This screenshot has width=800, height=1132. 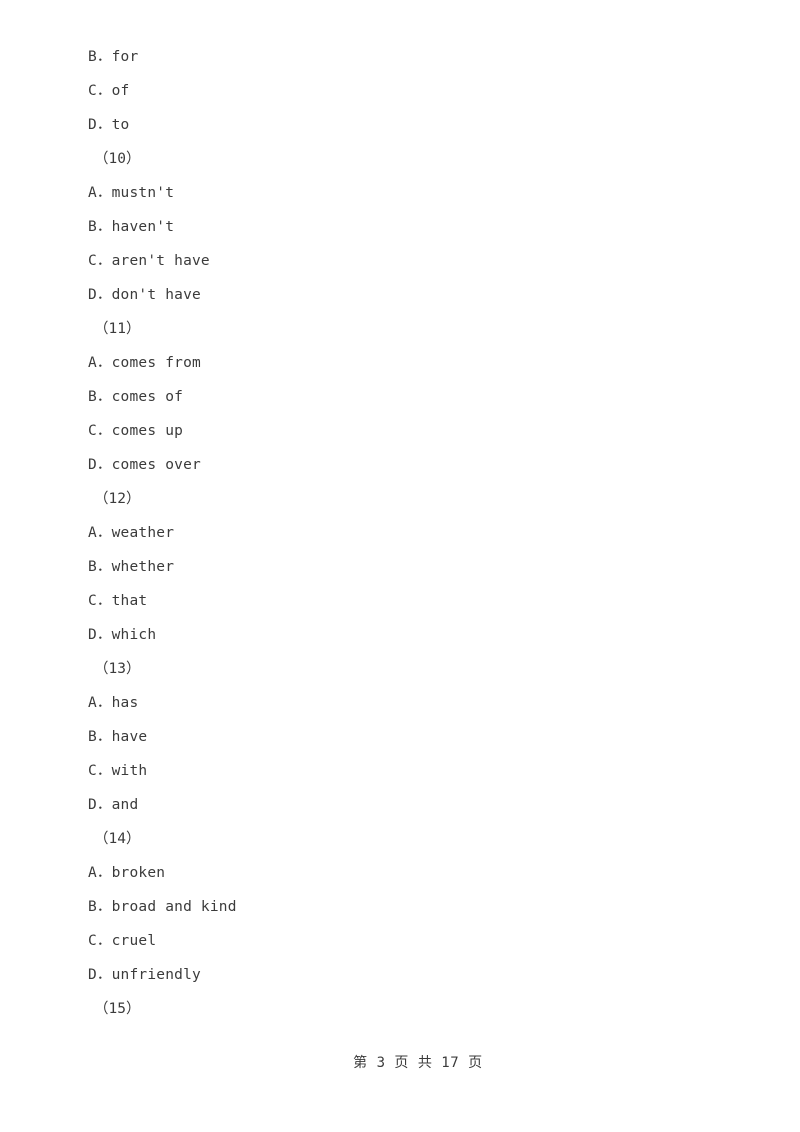 I want to click on answer-option: D．don't have, so click(x=144, y=295).